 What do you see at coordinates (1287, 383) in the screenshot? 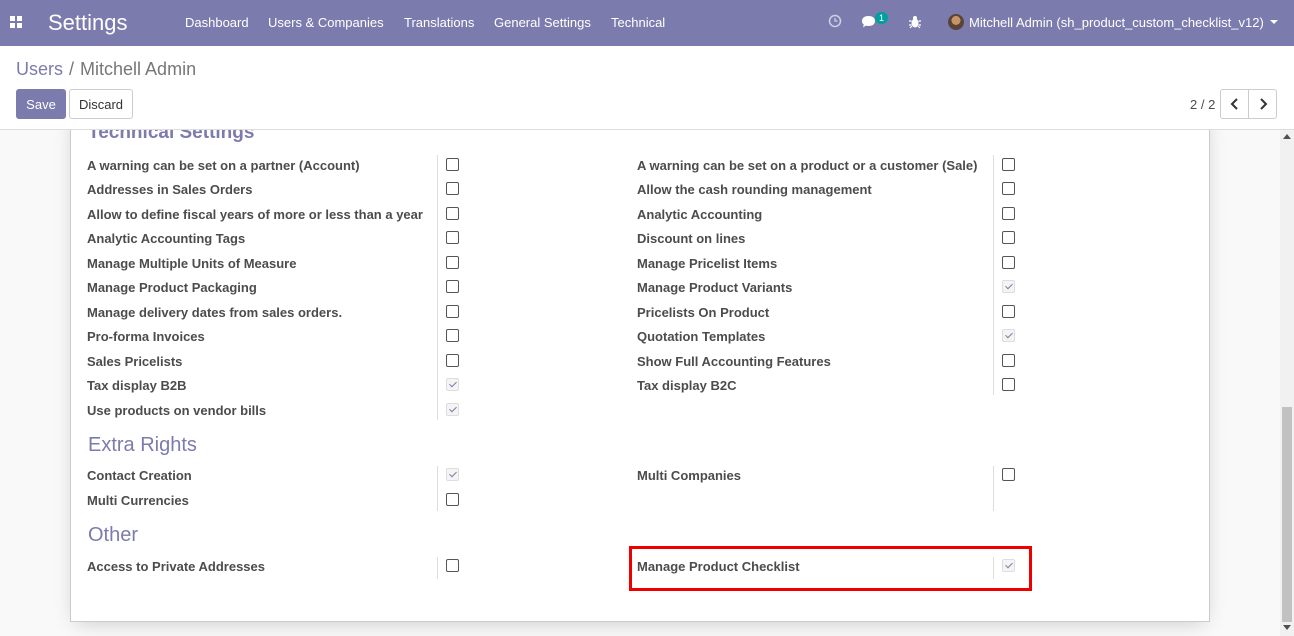
I see `vertical-scrollbar` at bounding box center [1287, 383].